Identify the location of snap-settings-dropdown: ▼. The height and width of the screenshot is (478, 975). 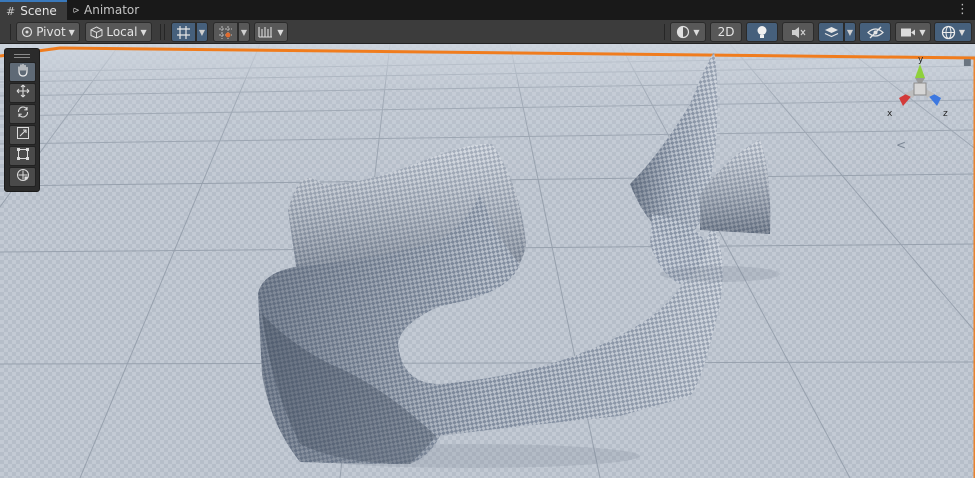
(271, 32).